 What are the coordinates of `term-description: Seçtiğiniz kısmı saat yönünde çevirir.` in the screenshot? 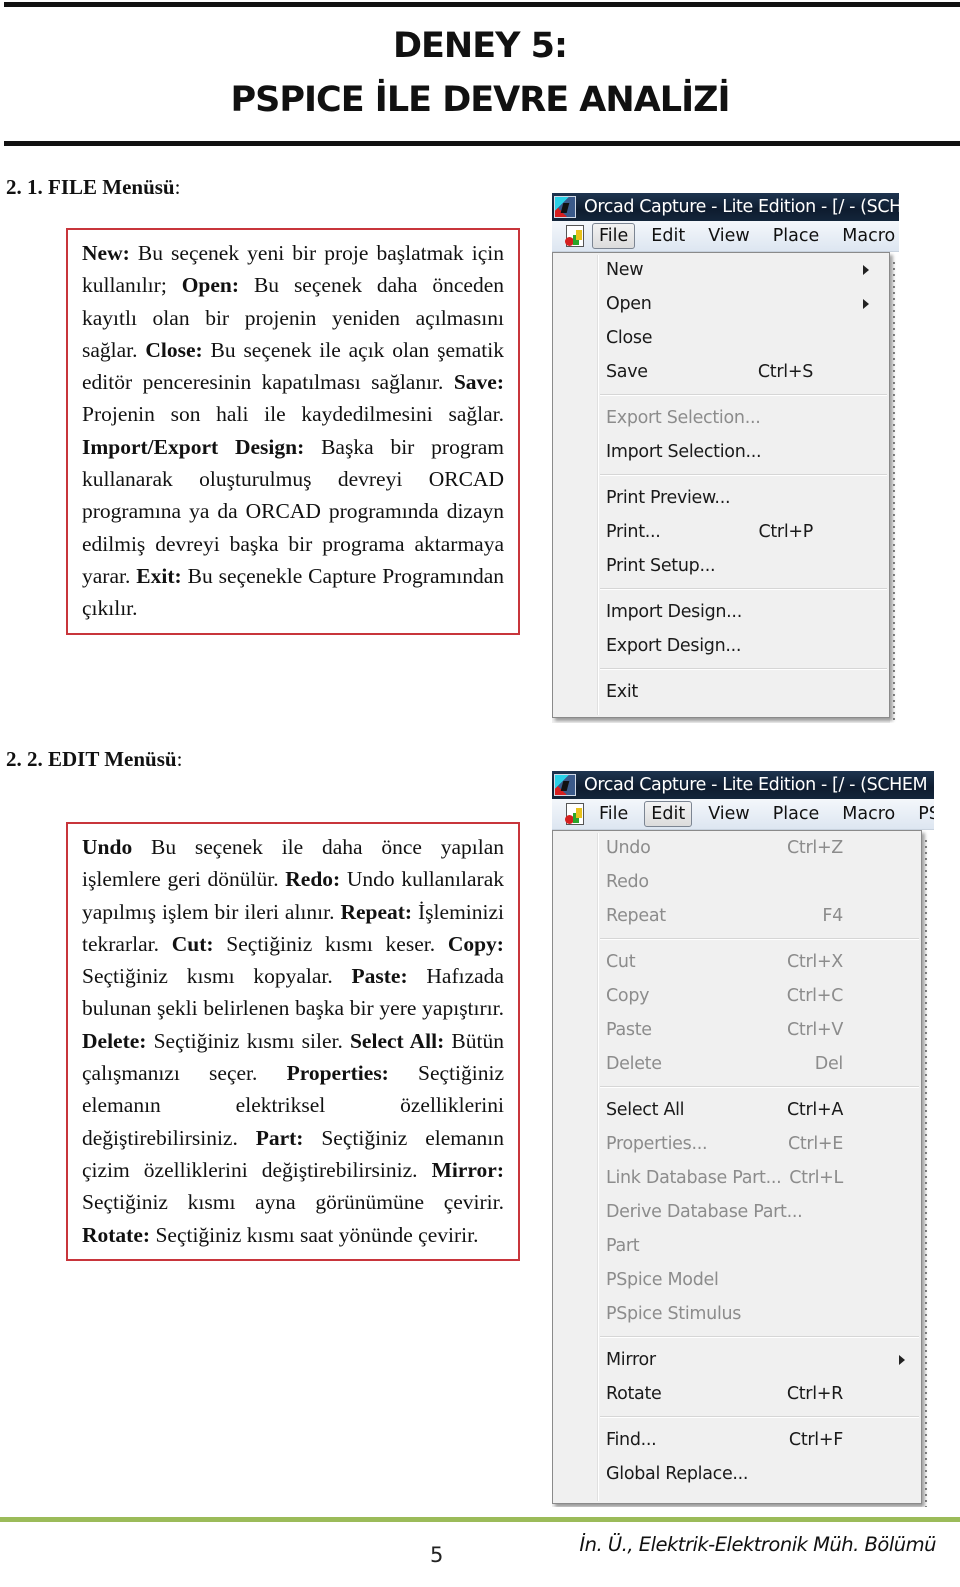 It's located at (314, 1234).